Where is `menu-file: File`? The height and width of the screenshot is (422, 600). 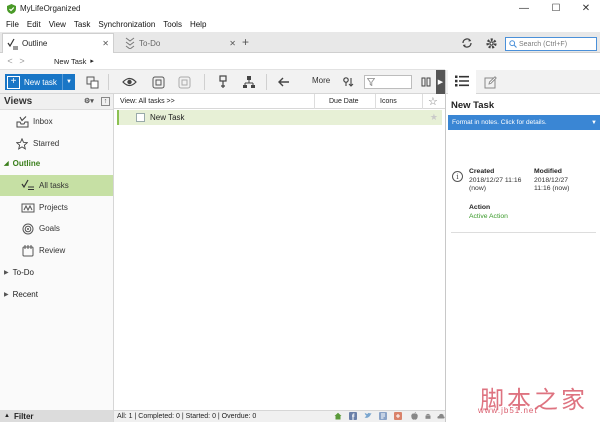 menu-file: File is located at coordinates (12, 24).